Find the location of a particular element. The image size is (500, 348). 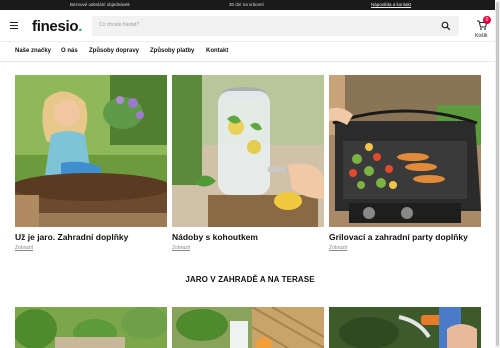

scrollbar is located at coordinates (497, 174).